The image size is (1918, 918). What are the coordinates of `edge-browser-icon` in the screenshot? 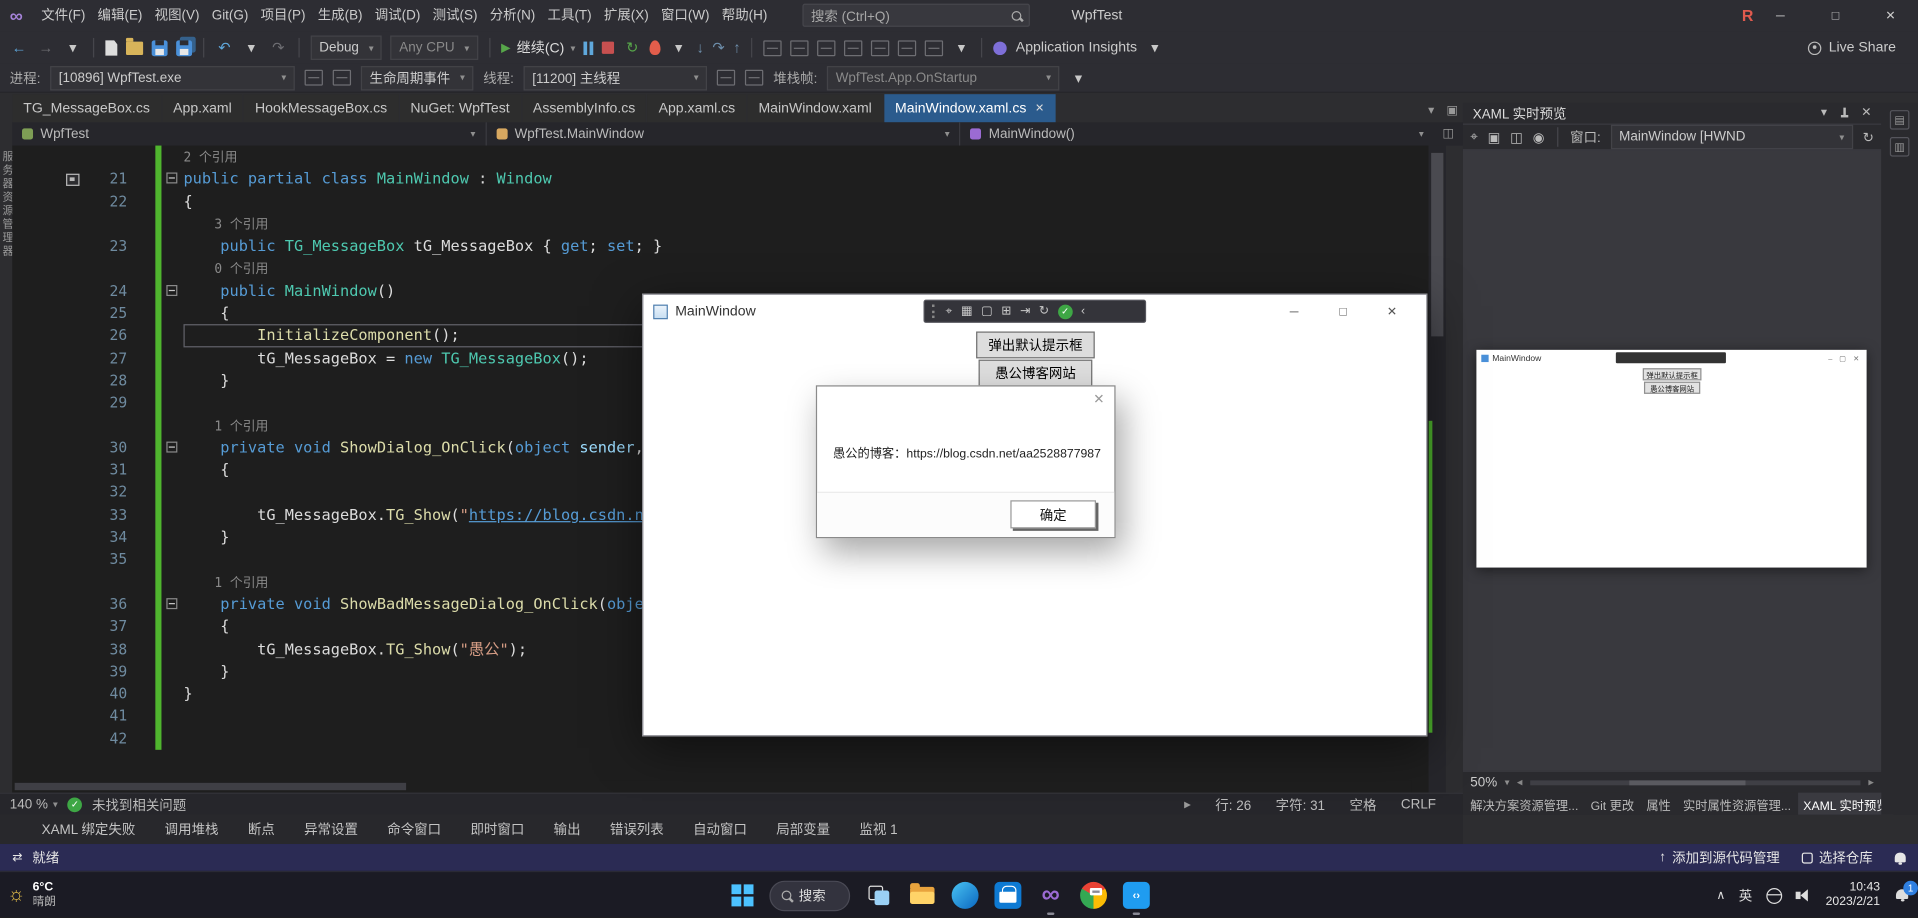 It's located at (965, 895).